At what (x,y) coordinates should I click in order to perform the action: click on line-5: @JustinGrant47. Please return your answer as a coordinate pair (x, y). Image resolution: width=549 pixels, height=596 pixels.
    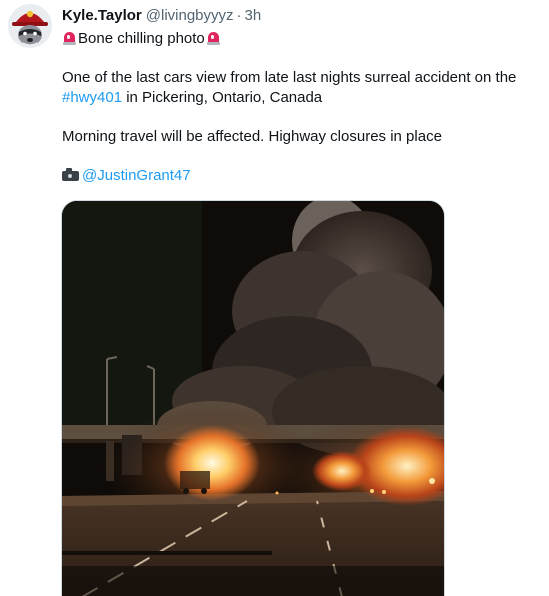
    Looking at the image, I should click on (302, 176).